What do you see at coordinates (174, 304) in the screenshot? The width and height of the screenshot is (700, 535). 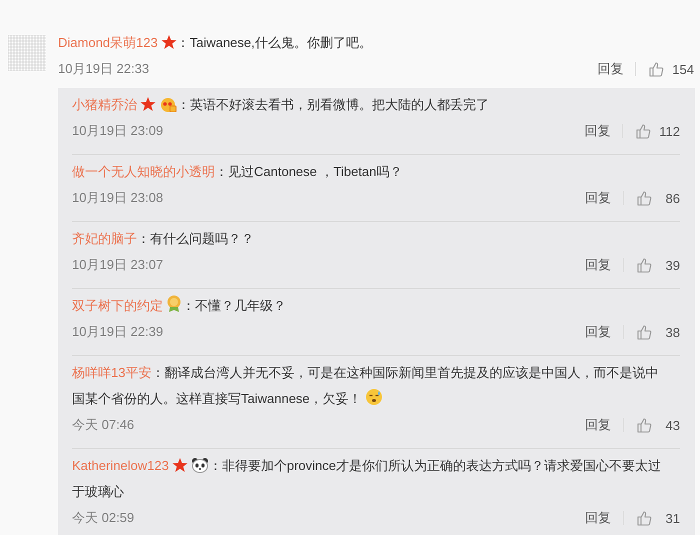 I see `medal-icon` at bounding box center [174, 304].